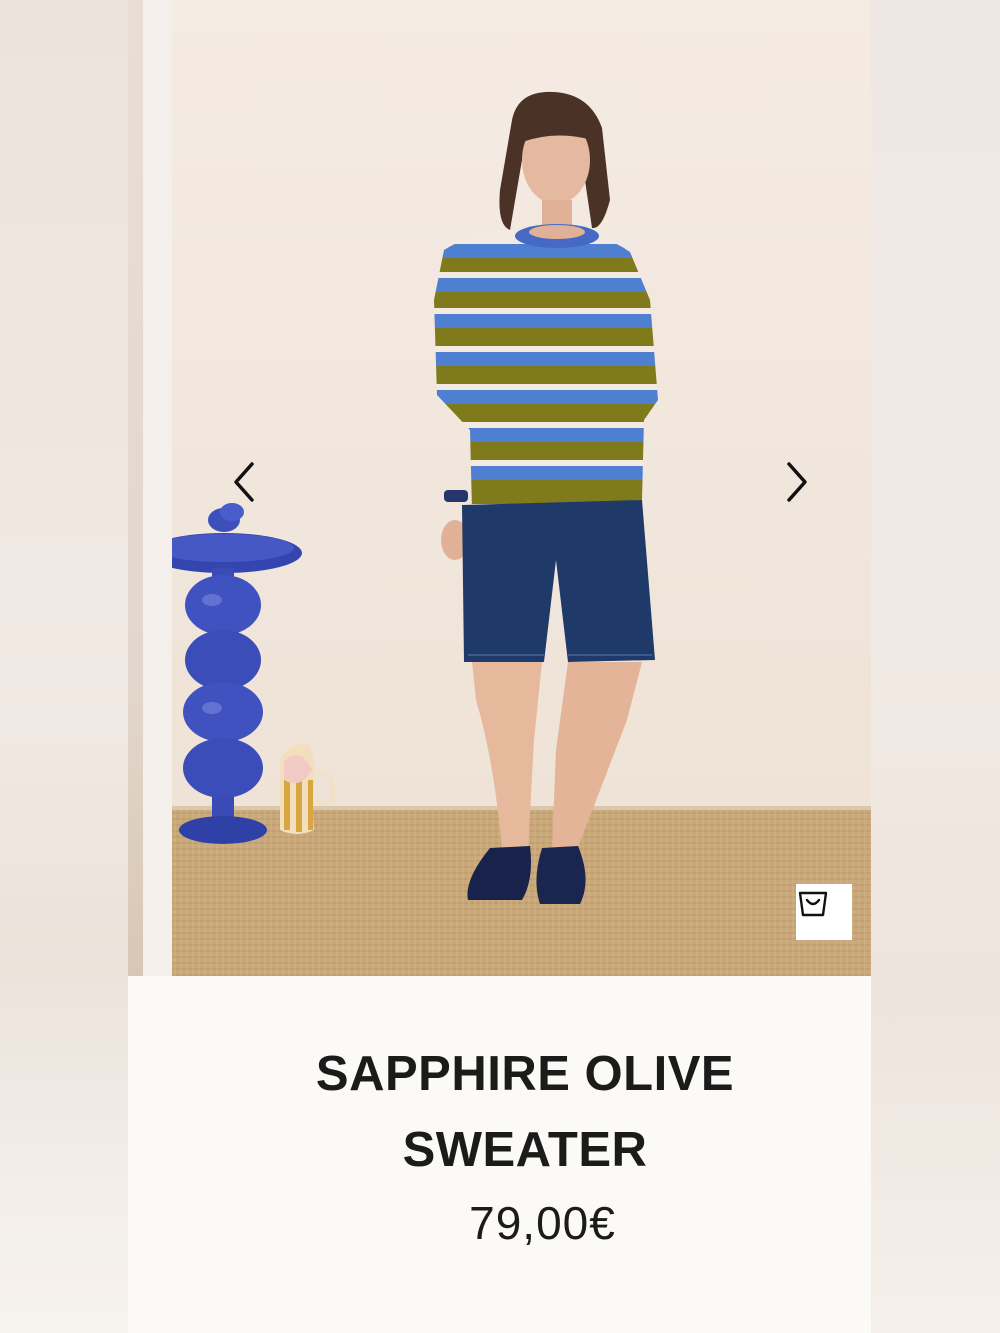  Describe the element at coordinates (797, 482) in the screenshot. I see `chevron-right-icon` at that location.